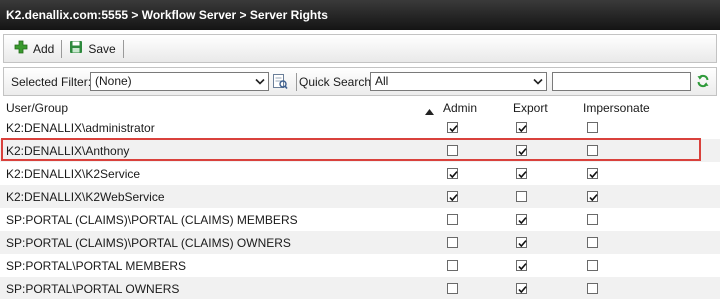 The width and height of the screenshot is (720, 299). I want to click on quick-search-input, so click(621, 81).